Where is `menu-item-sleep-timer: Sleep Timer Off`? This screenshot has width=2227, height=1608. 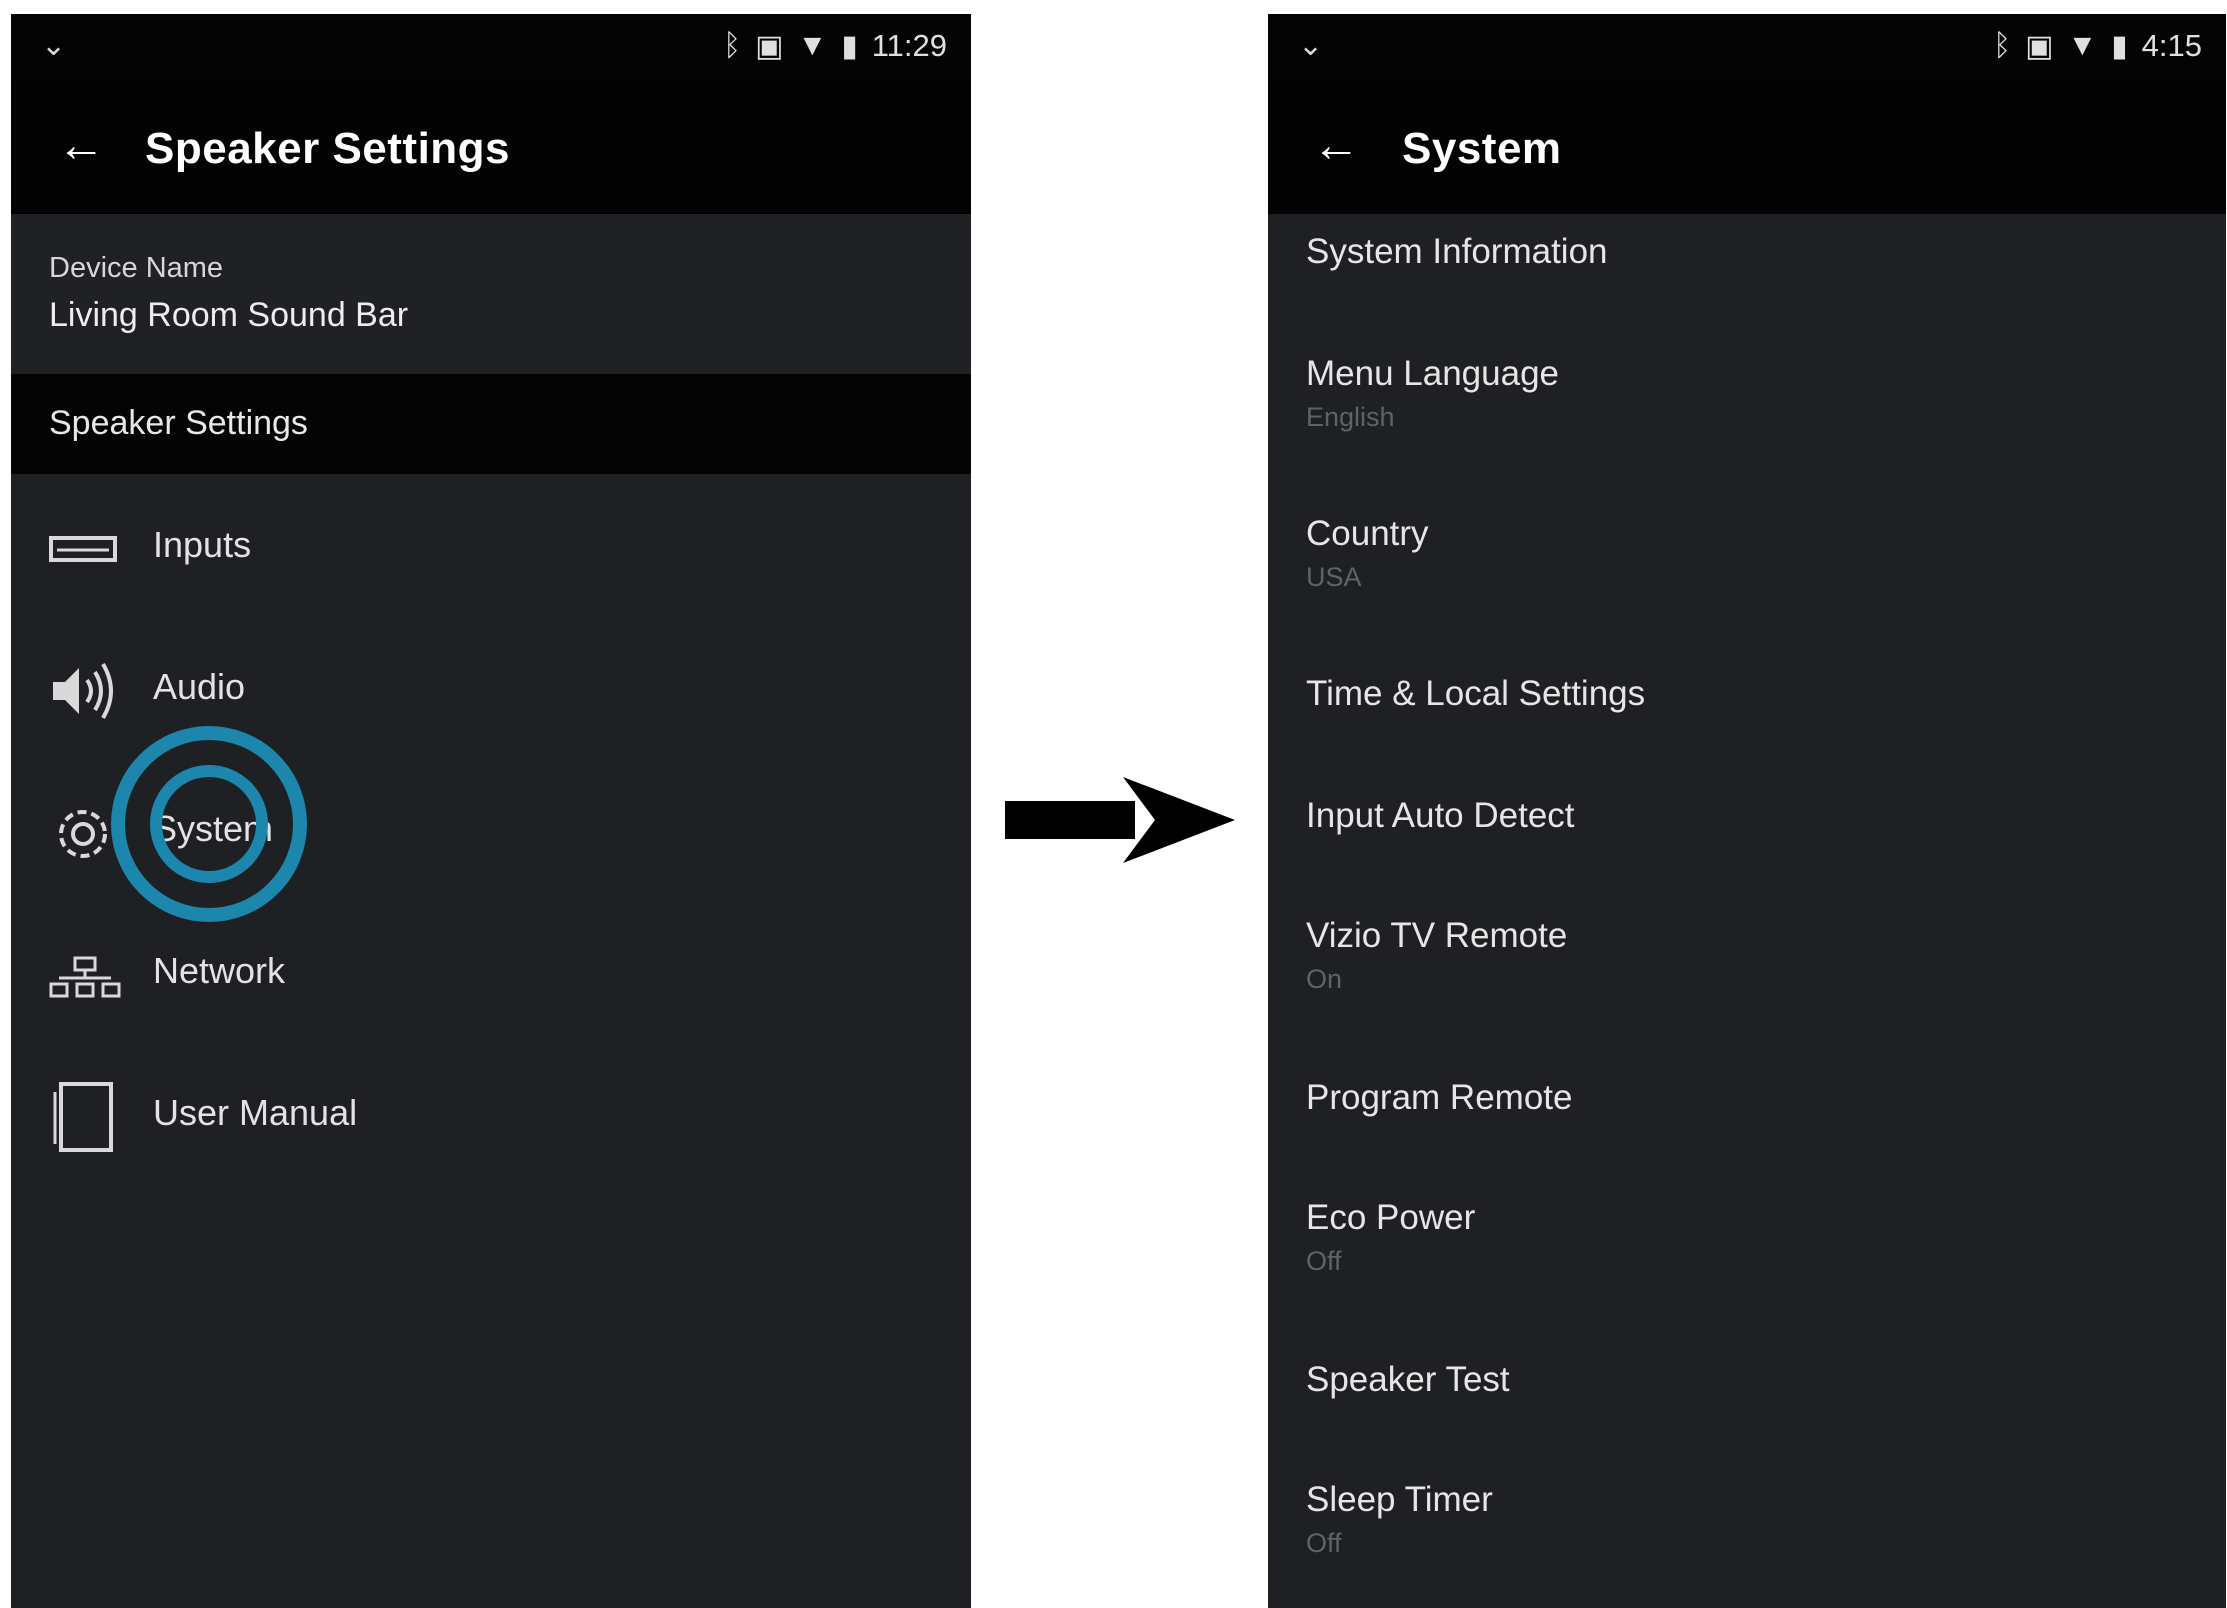 menu-item-sleep-timer: Sleep Timer Off is located at coordinates (1747, 1544).